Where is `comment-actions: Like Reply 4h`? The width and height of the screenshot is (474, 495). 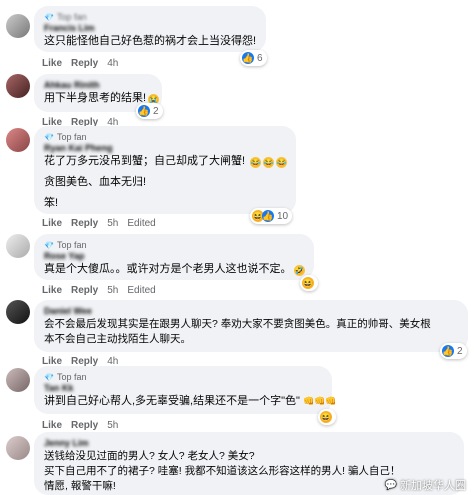
comment-actions: Like Reply 4h is located at coordinates (80, 64).